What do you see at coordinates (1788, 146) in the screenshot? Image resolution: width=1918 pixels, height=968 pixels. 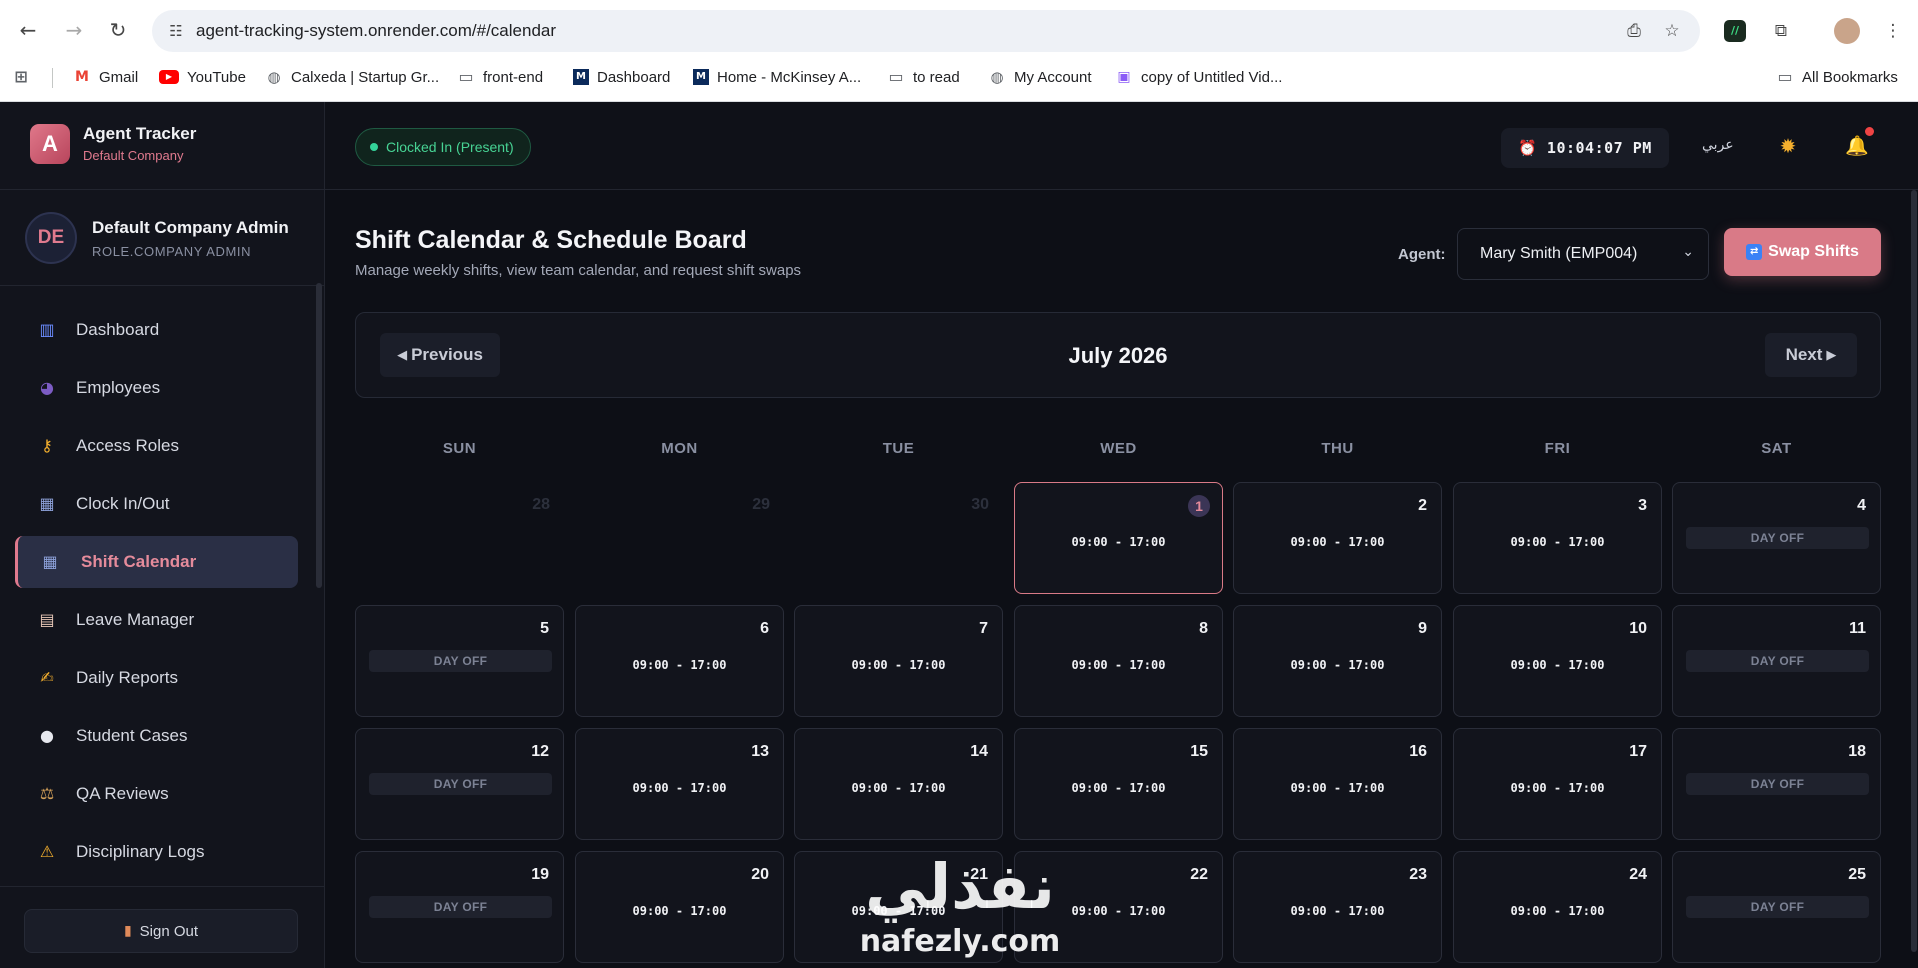 I see `sun-icon: ✹` at bounding box center [1788, 146].